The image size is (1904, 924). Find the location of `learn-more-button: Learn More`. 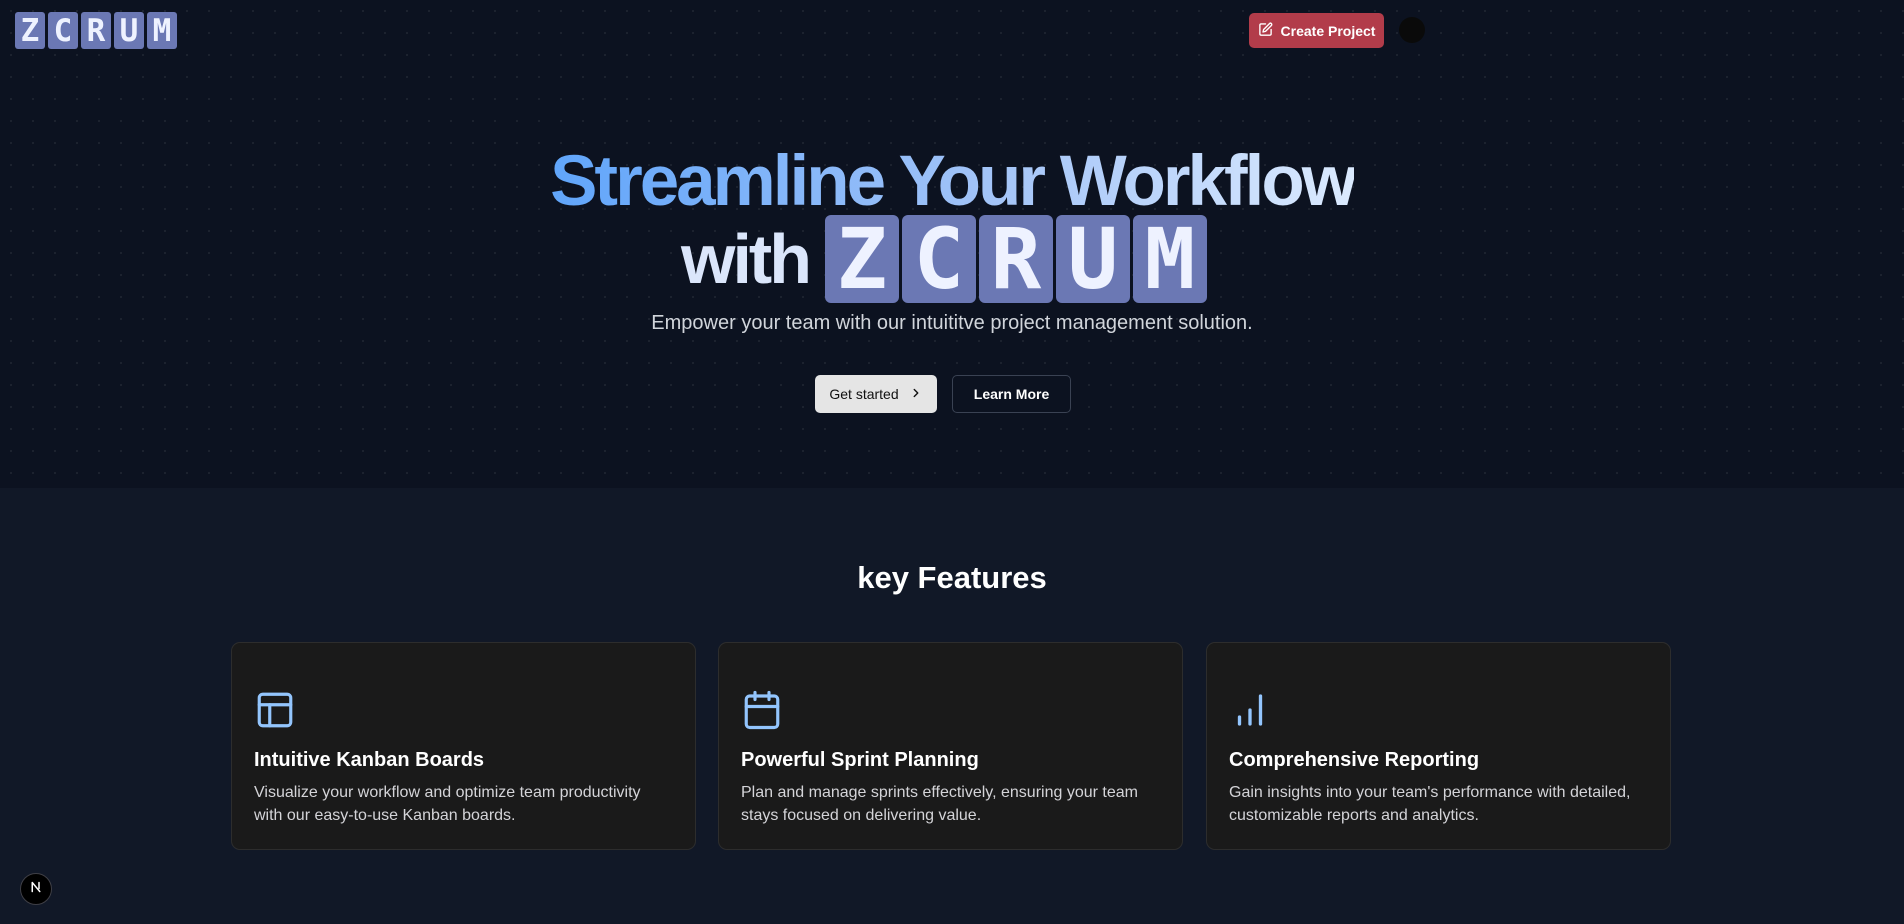

learn-more-button: Learn More is located at coordinates (1011, 394).